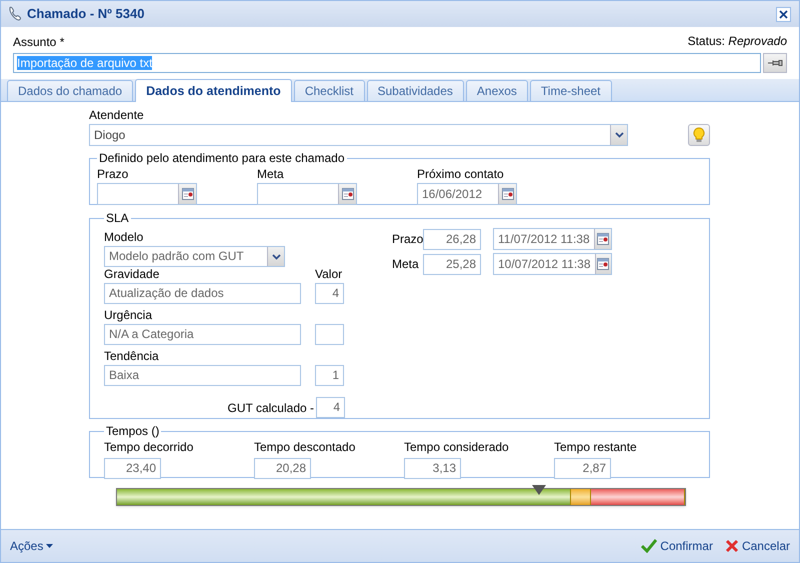 This screenshot has height=563, width=800. Describe the element at coordinates (50, 546) in the screenshot. I see `caret-icon` at that location.